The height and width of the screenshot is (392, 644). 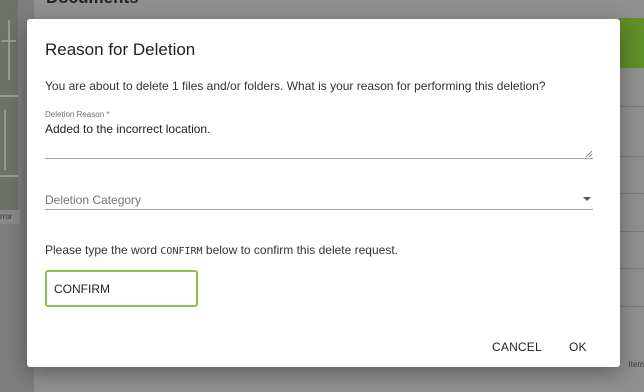 I want to click on background-items-count: Item, so click(x=636, y=364).